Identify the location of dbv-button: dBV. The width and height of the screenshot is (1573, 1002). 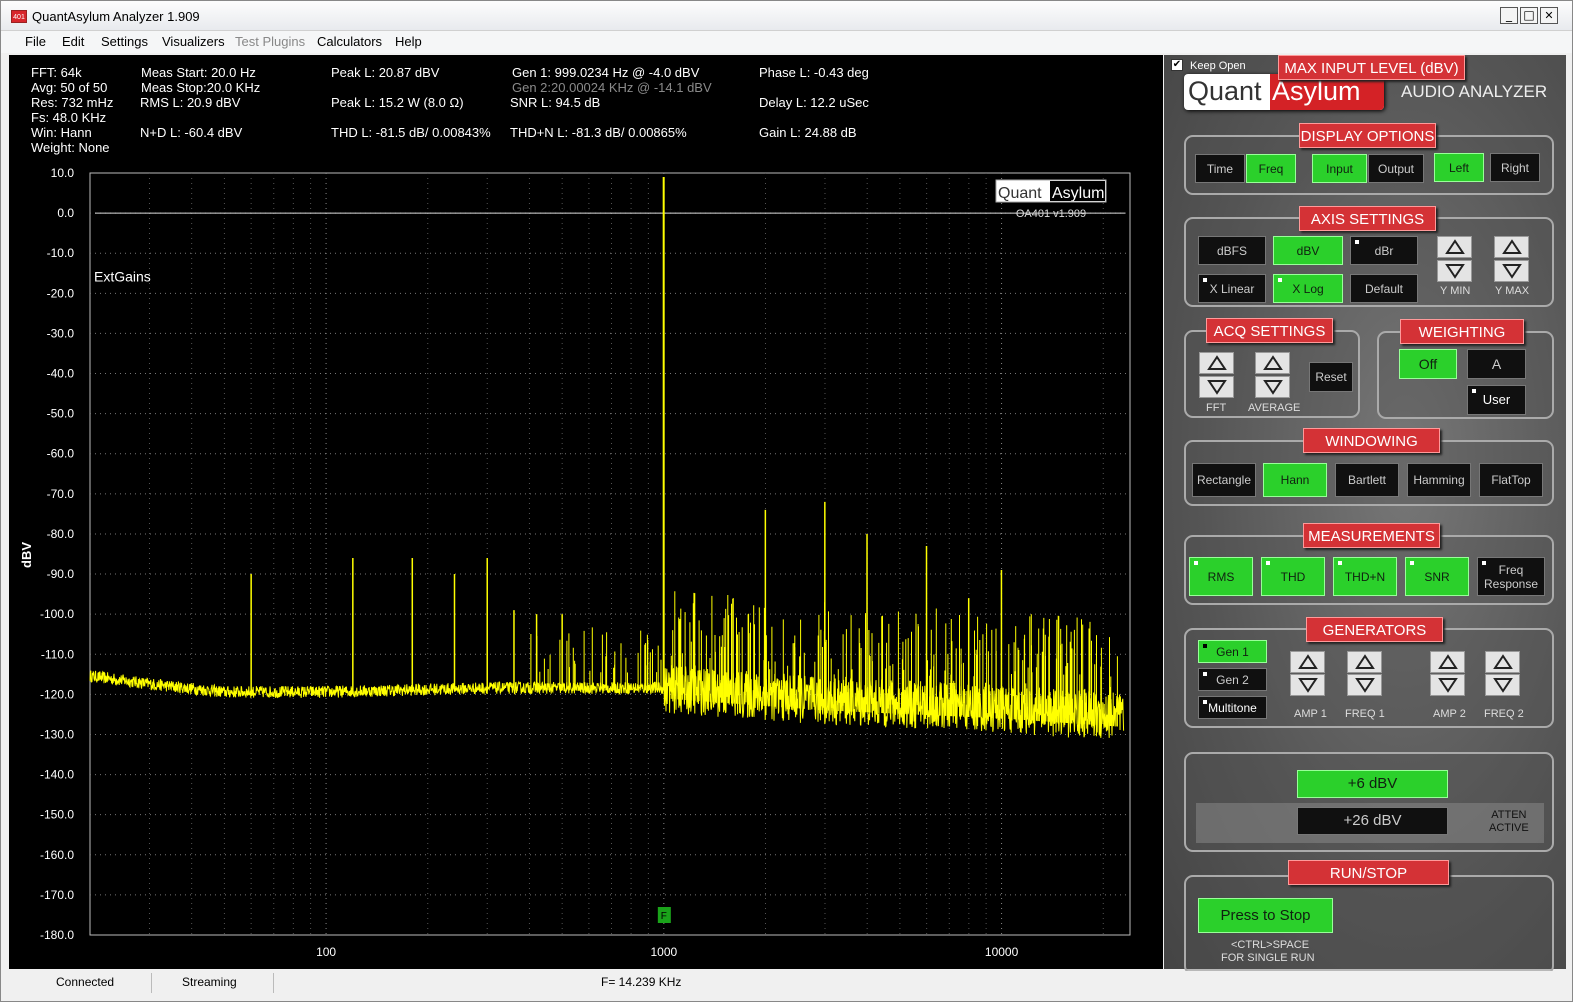
(1308, 250).